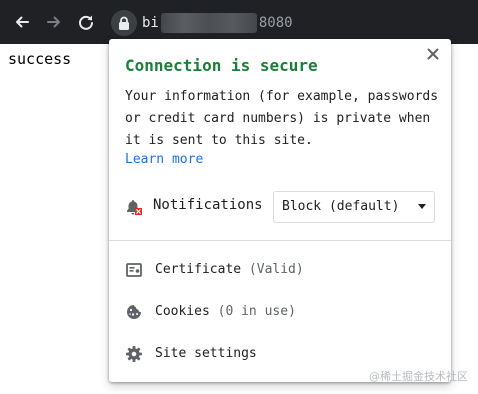 This screenshot has width=478, height=394. I want to click on certificate-label: Certificate, so click(198, 269).